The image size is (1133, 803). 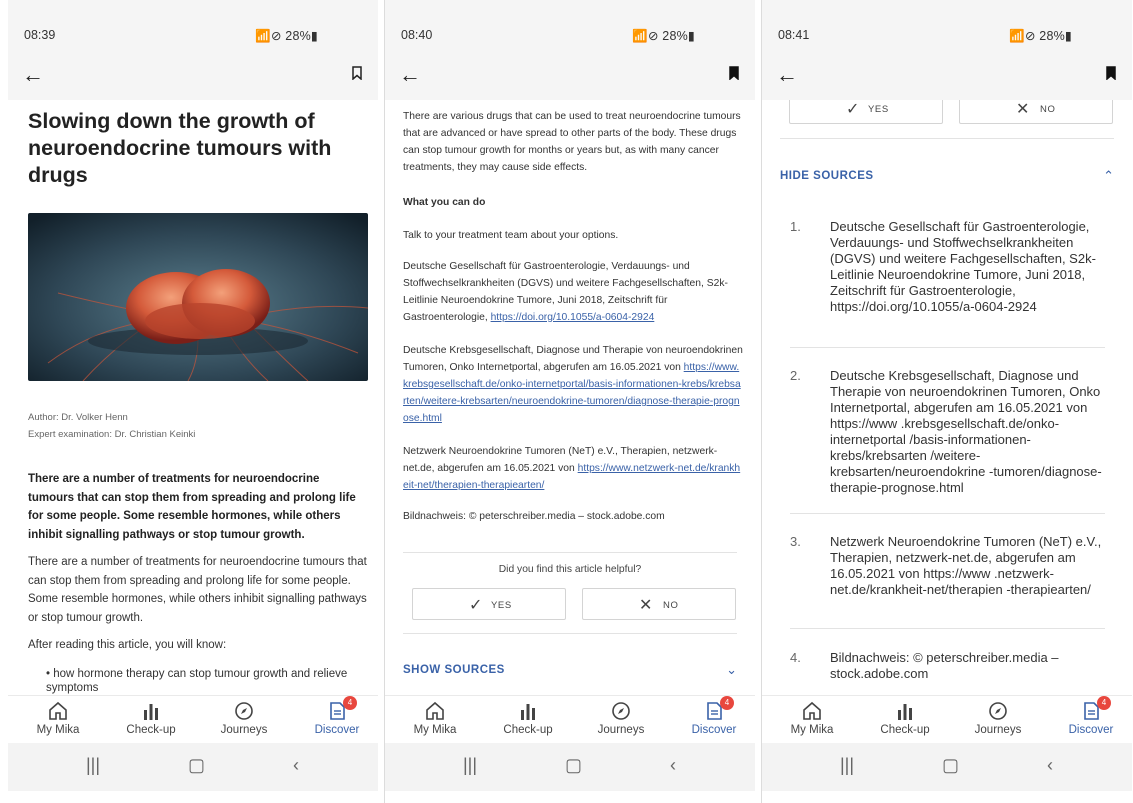 I want to click on status-time: 08:39, so click(x=40, y=35).